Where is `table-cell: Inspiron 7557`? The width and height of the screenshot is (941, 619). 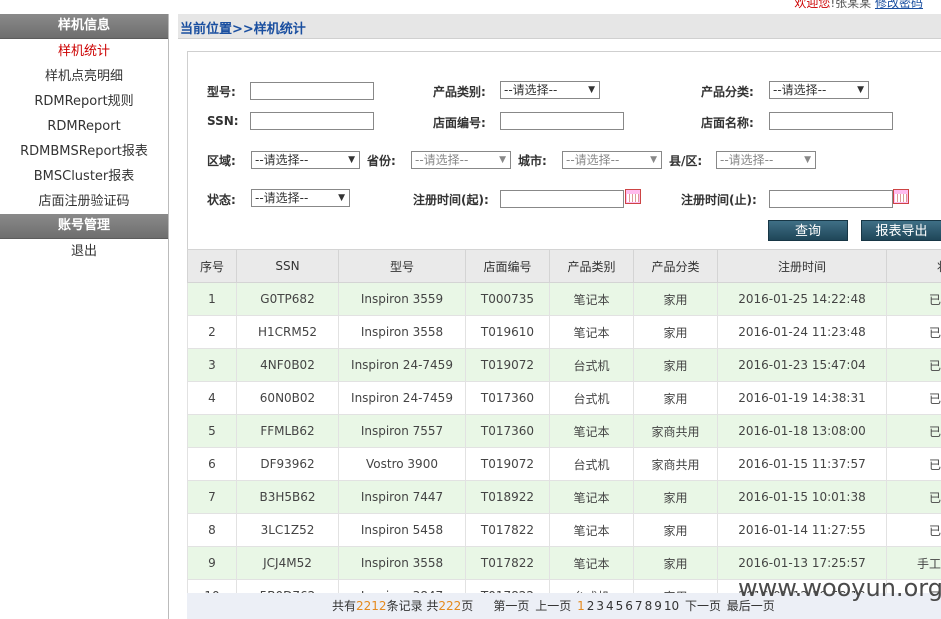 table-cell: Inspiron 7557 is located at coordinates (402, 431).